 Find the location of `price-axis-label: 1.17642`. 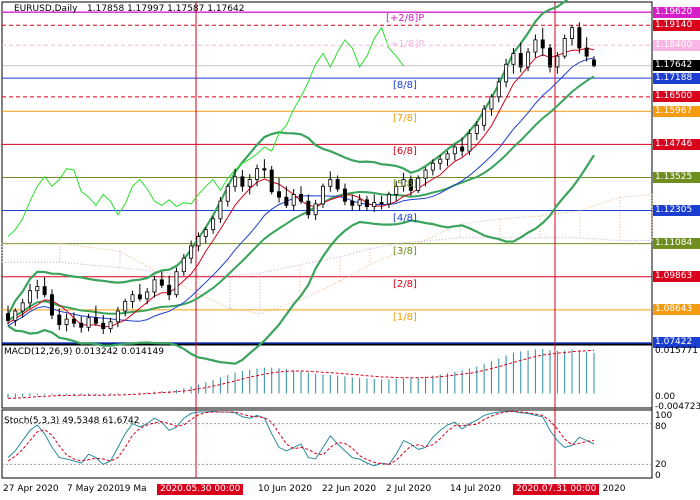

price-axis-label: 1.17642 is located at coordinates (676, 66).